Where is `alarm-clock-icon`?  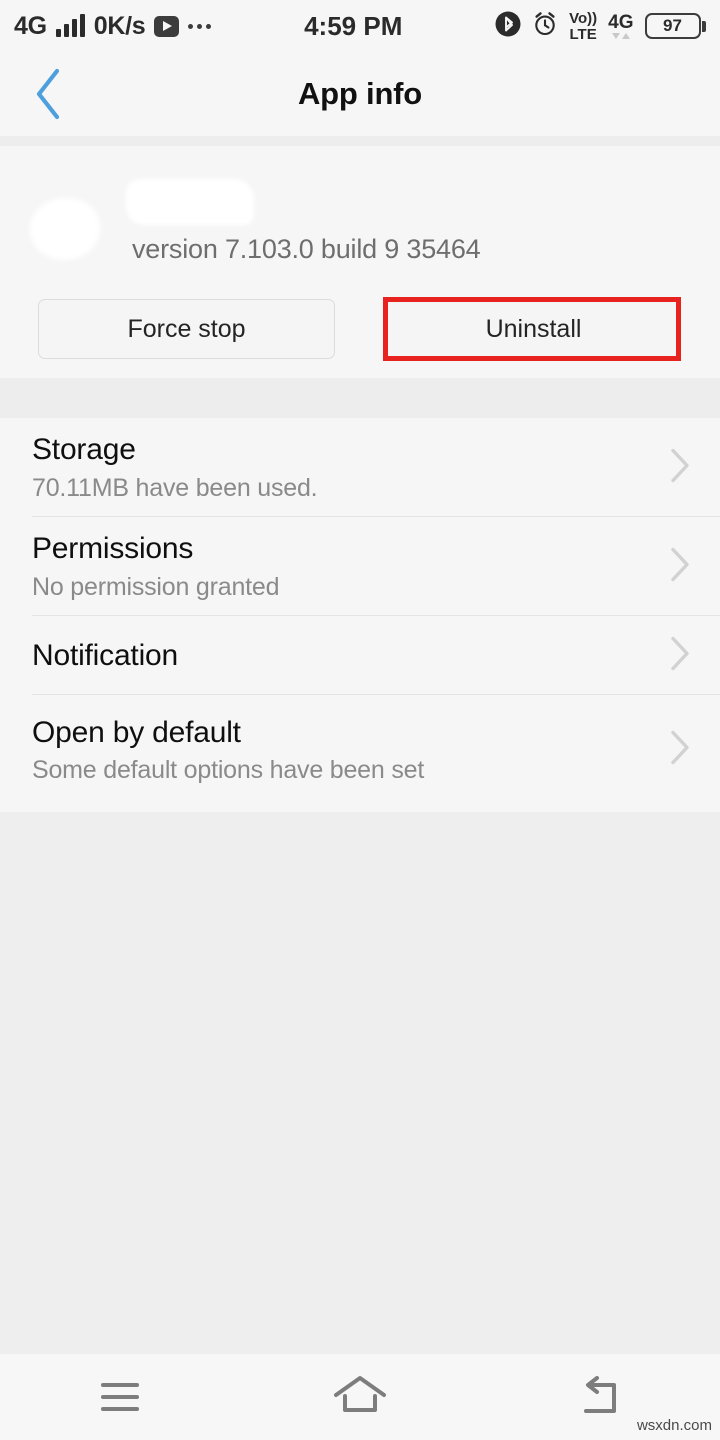 alarm-clock-icon is located at coordinates (545, 26).